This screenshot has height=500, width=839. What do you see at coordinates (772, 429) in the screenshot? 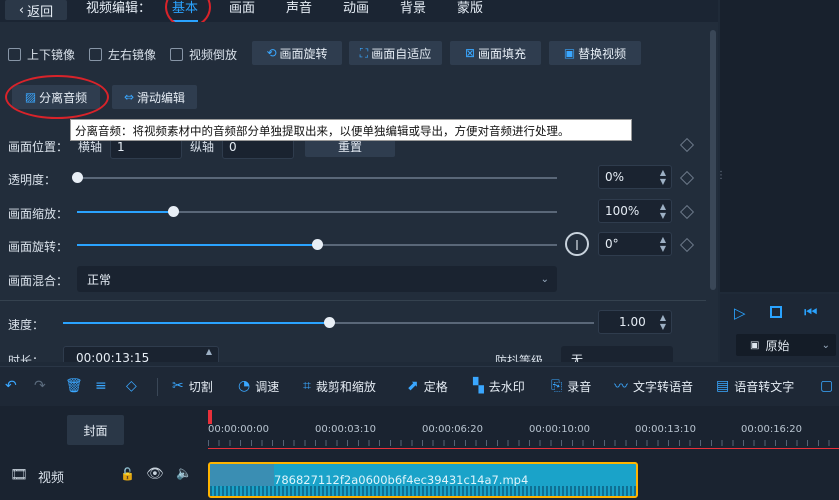
I see `tick-label: 00:00:16:20` at bounding box center [772, 429].